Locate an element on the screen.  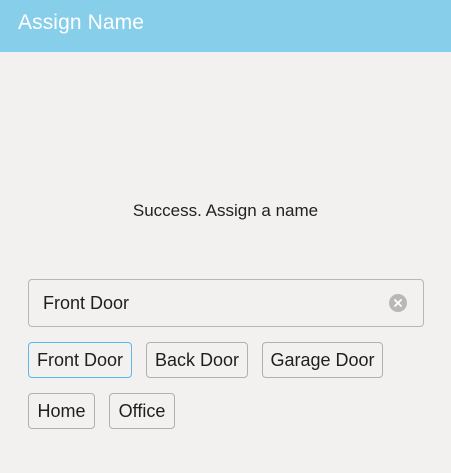
suggestion-chip-garage-door: Garage Door is located at coordinates (322, 360).